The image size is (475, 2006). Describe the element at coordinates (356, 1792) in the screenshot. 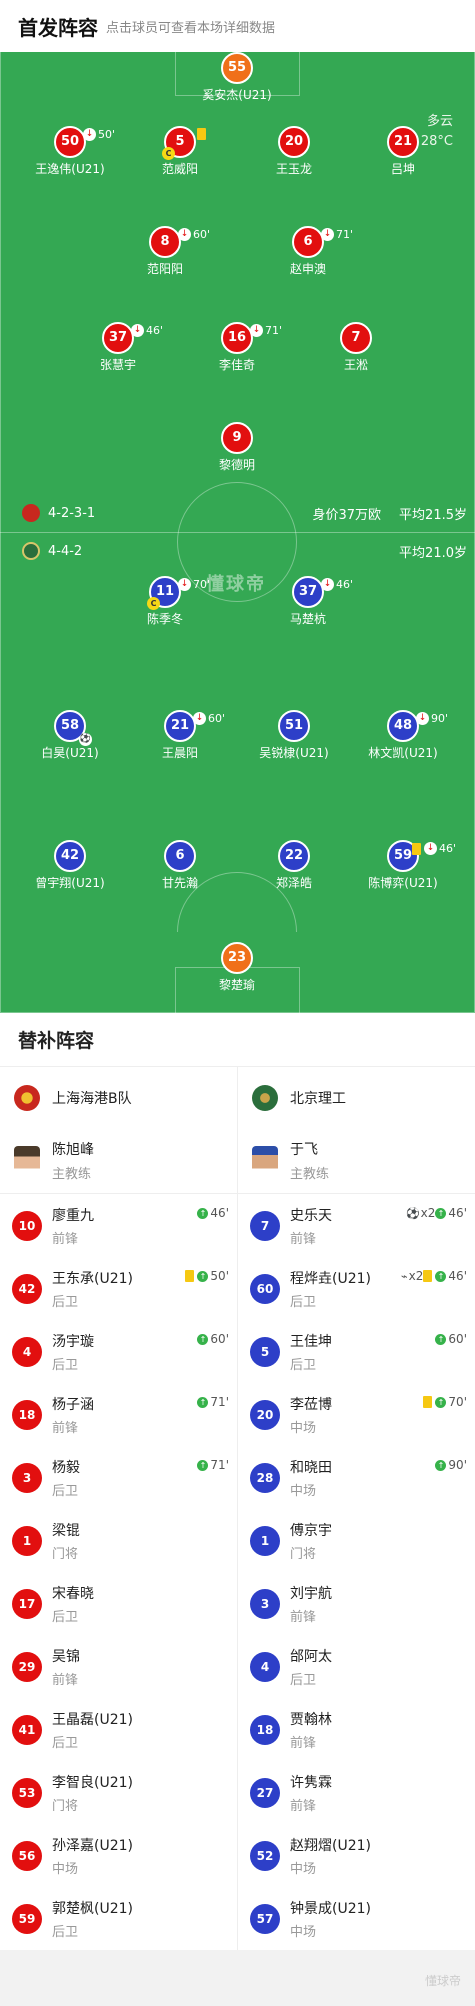

I see `sub-player-row: 27 许隽霖 前锋` at that location.